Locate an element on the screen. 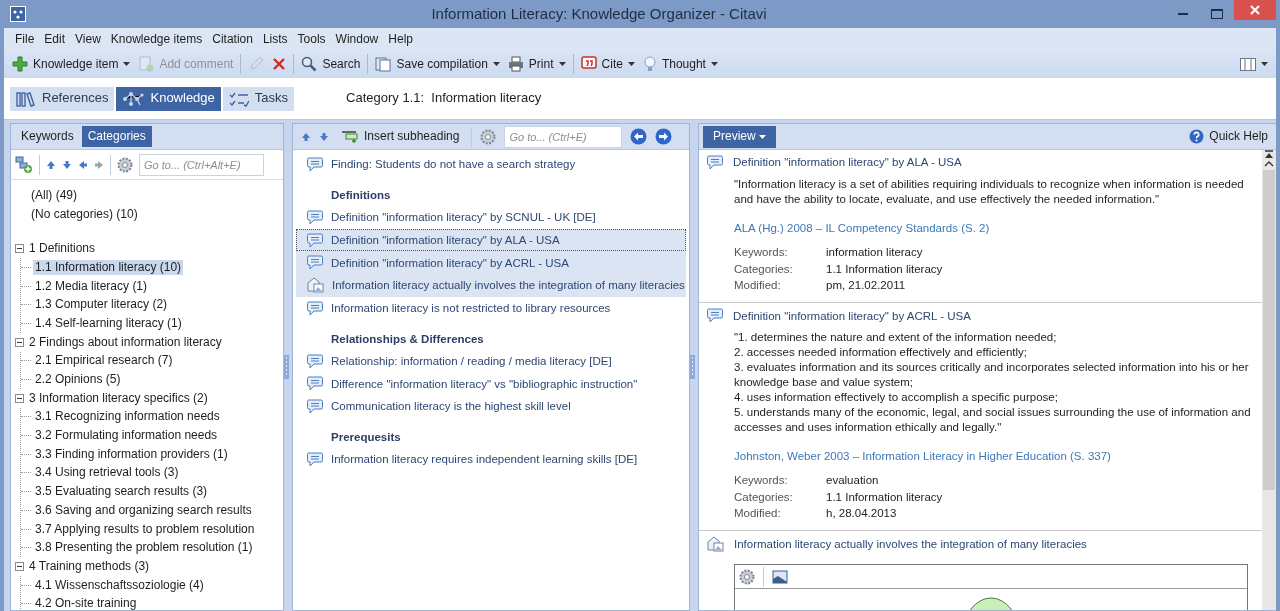 The height and width of the screenshot is (611, 1280). gear-icon is located at coordinates (125, 164).